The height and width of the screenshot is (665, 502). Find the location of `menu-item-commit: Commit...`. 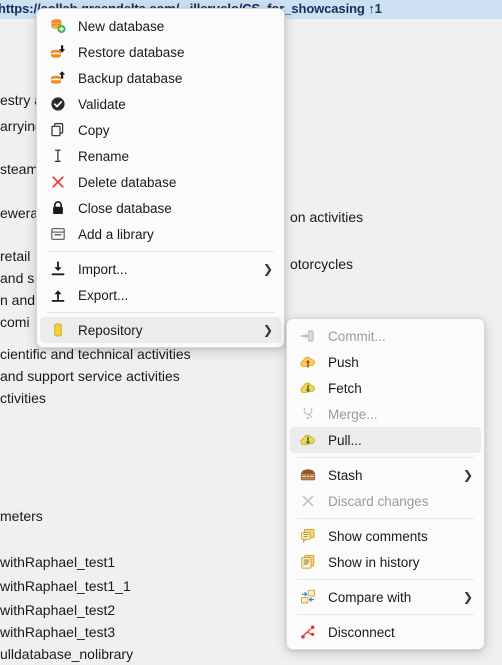

menu-item-commit: Commit... is located at coordinates (385, 336).